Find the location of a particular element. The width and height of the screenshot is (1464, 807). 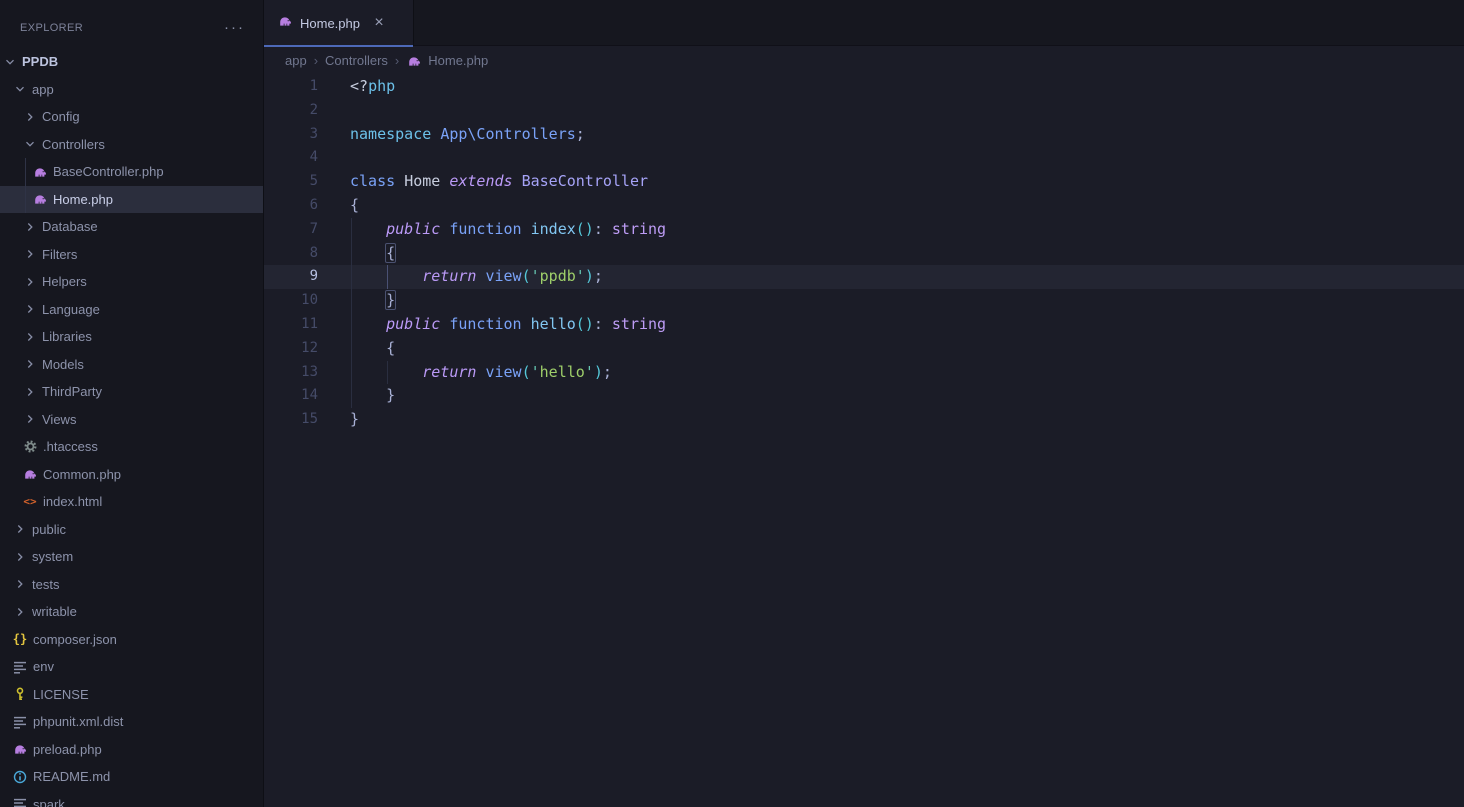

tree-folder-filters: Filters is located at coordinates (131, 255).